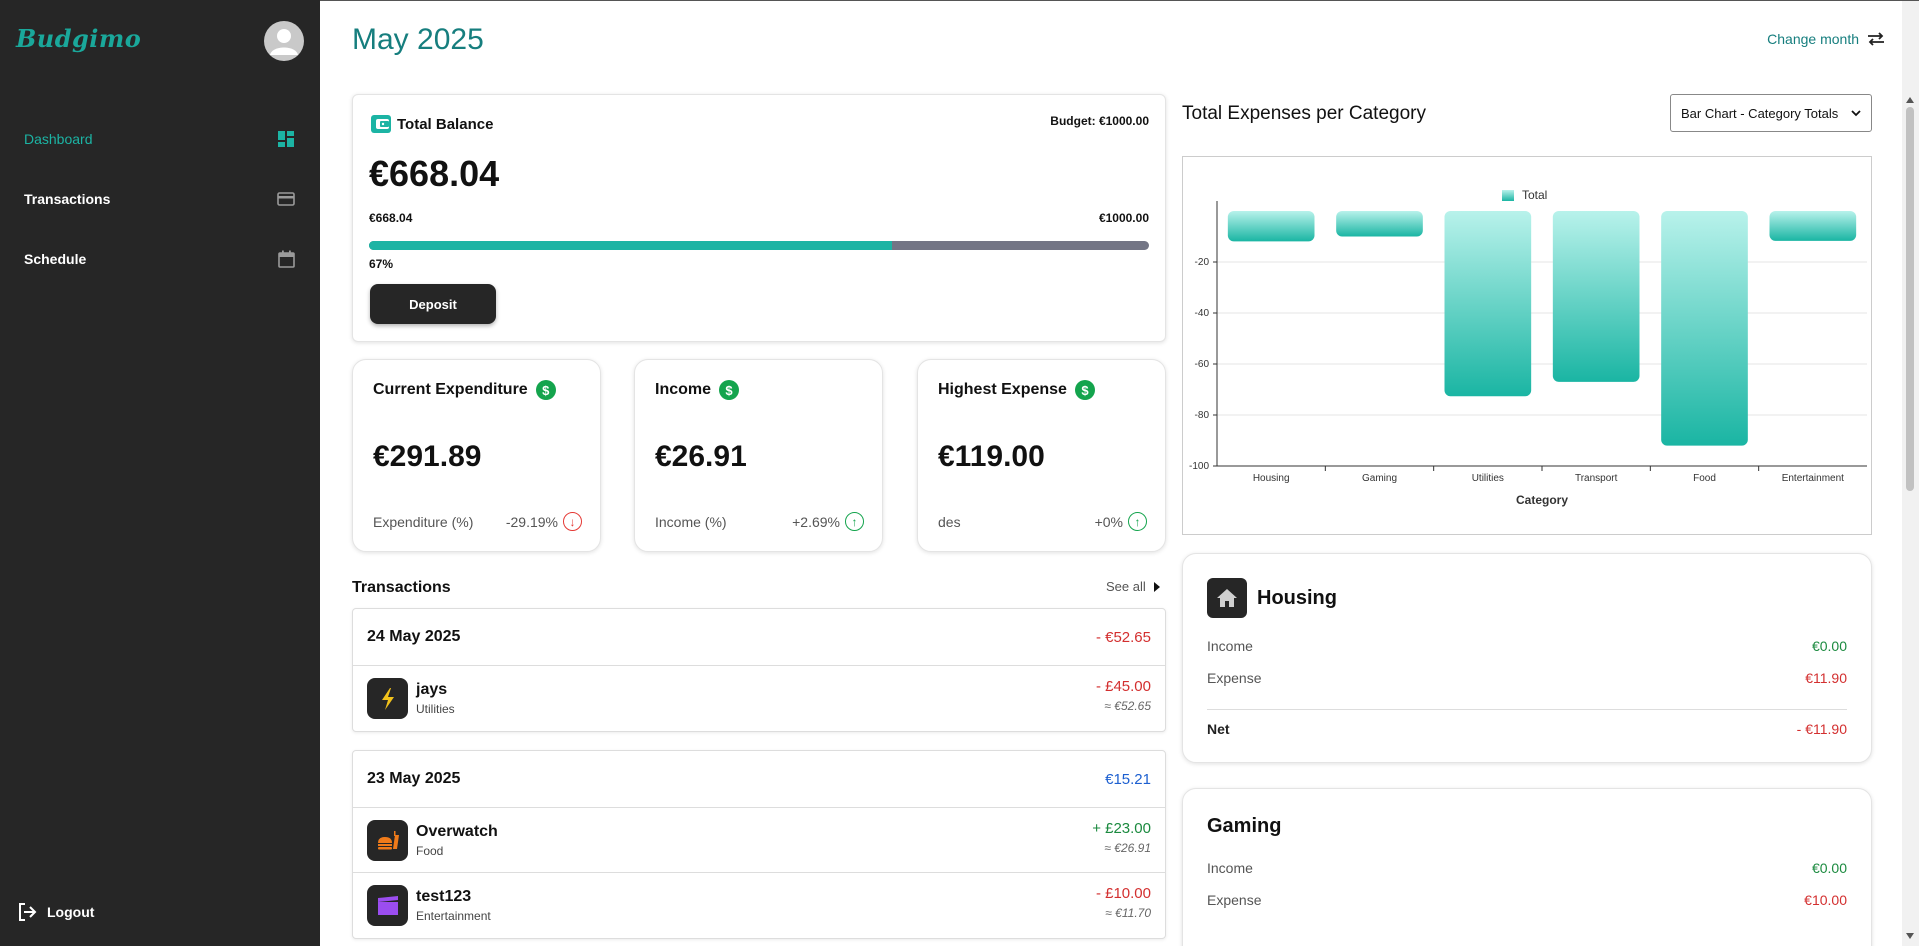 The height and width of the screenshot is (946, 1919). Describe the element at coordinates (435, 709) in the screenshot. I see `transaction-category: Utilities` at that location.